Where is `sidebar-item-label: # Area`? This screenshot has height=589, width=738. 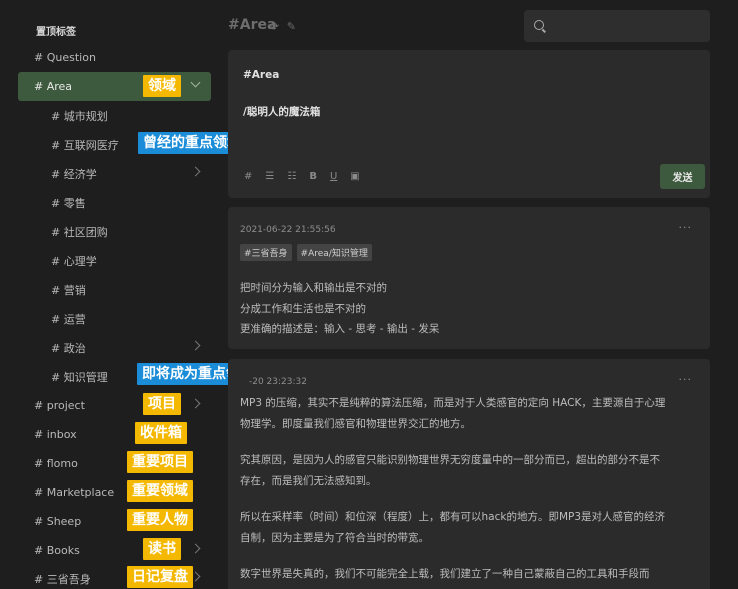
sidebar-item-label: # Area is located at coordinates (53, 86).